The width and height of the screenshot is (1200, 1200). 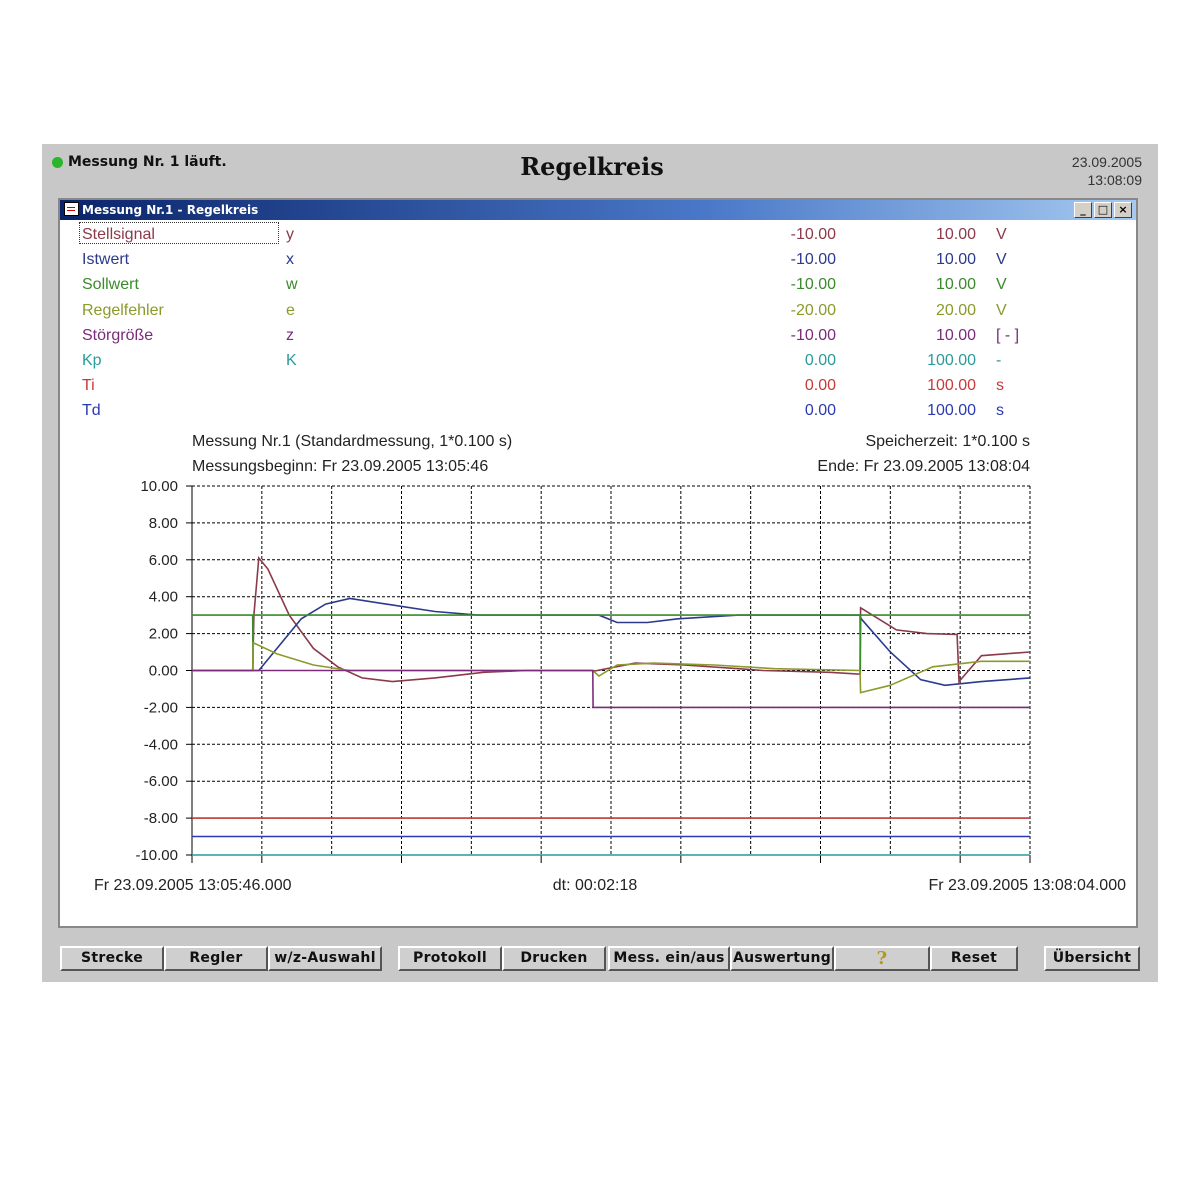 I want to click on y-tick-label: -4.00, so click(x=161, y=744).